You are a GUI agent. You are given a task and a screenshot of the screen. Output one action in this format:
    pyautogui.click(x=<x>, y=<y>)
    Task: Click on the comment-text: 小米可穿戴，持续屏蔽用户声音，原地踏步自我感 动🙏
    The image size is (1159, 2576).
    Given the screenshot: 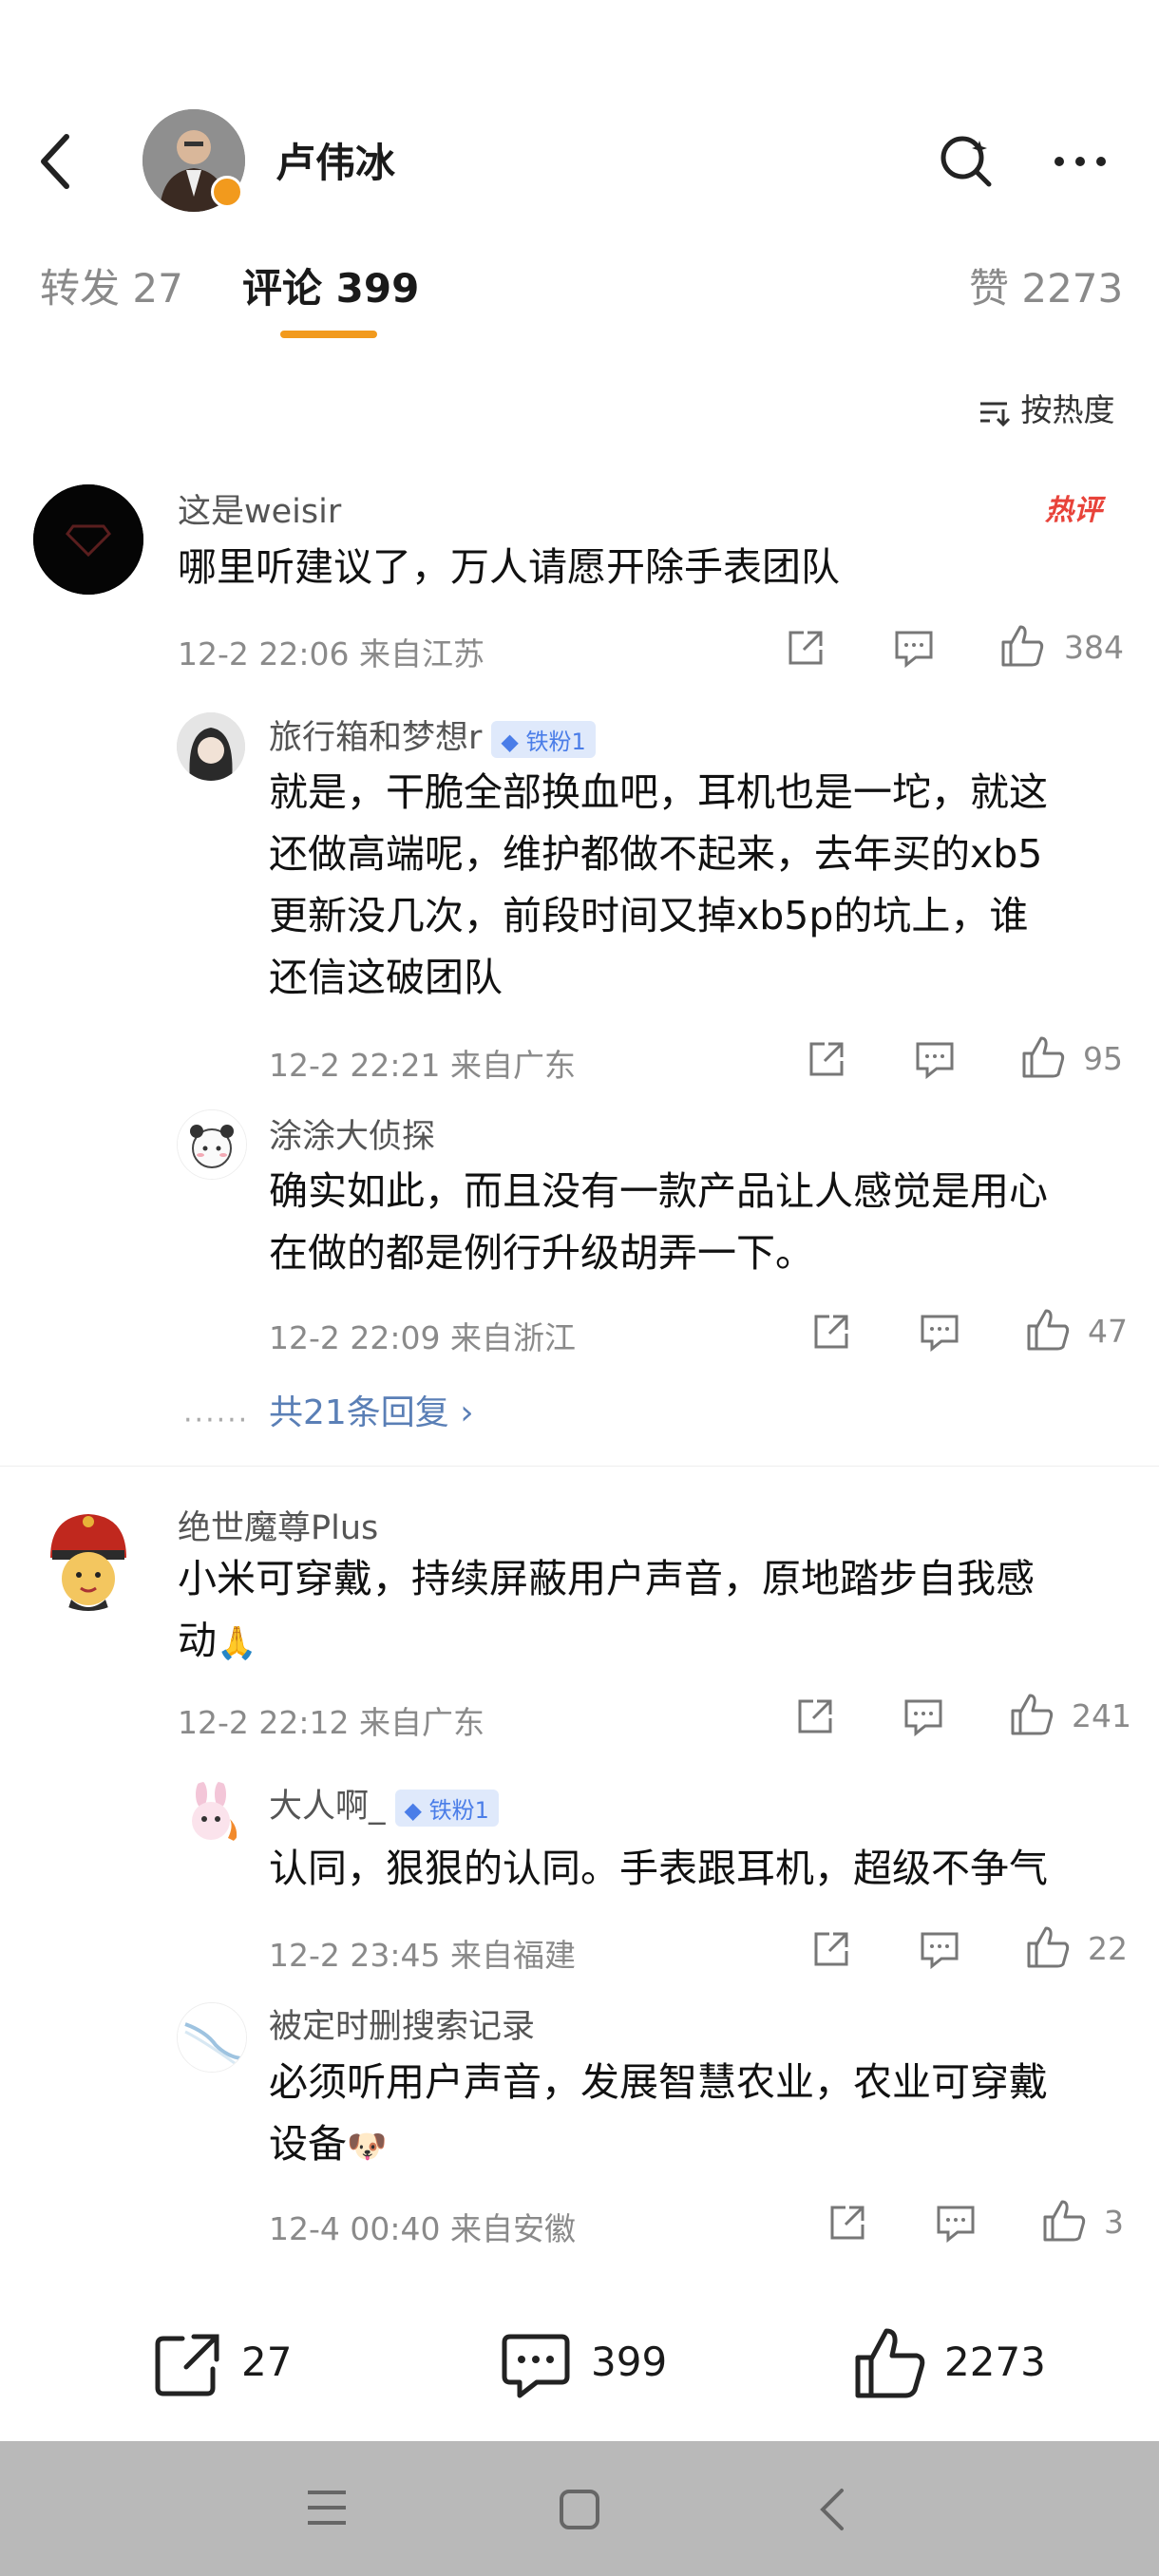 What is the action you would take?
    pyautogui.click(x=606, y=1611)
    